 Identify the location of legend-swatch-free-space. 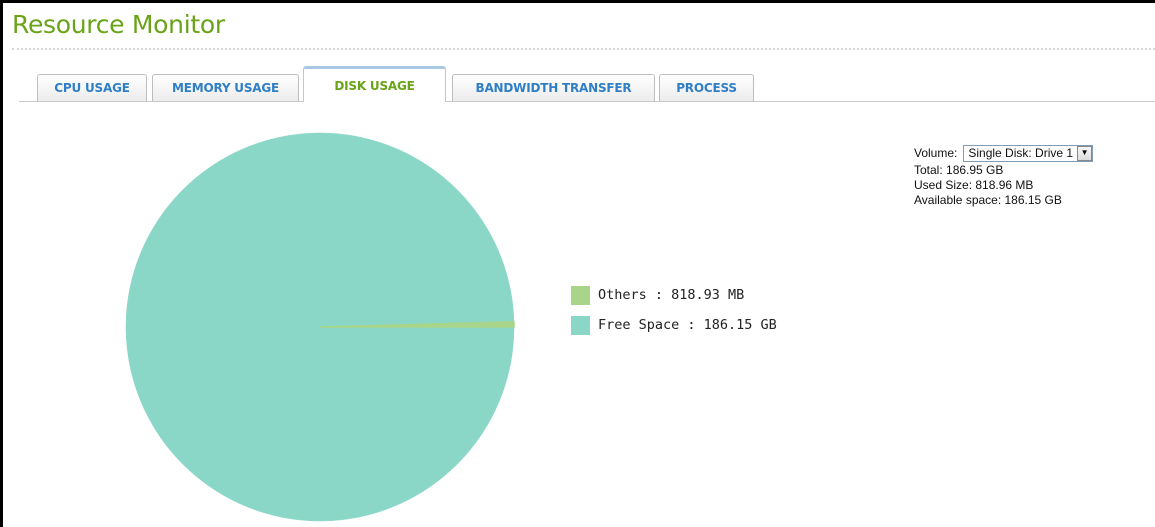
(580, 325).